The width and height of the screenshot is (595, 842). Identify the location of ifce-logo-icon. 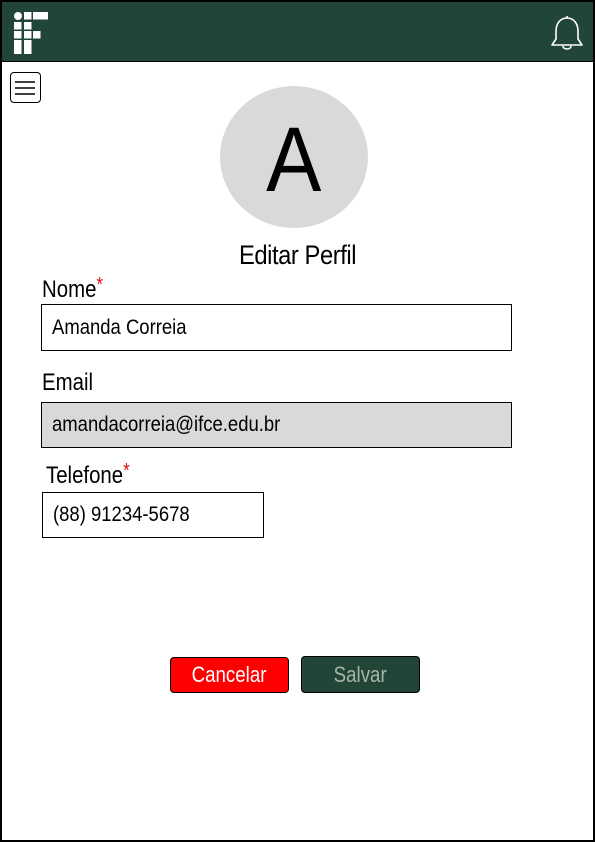
(31, 33).